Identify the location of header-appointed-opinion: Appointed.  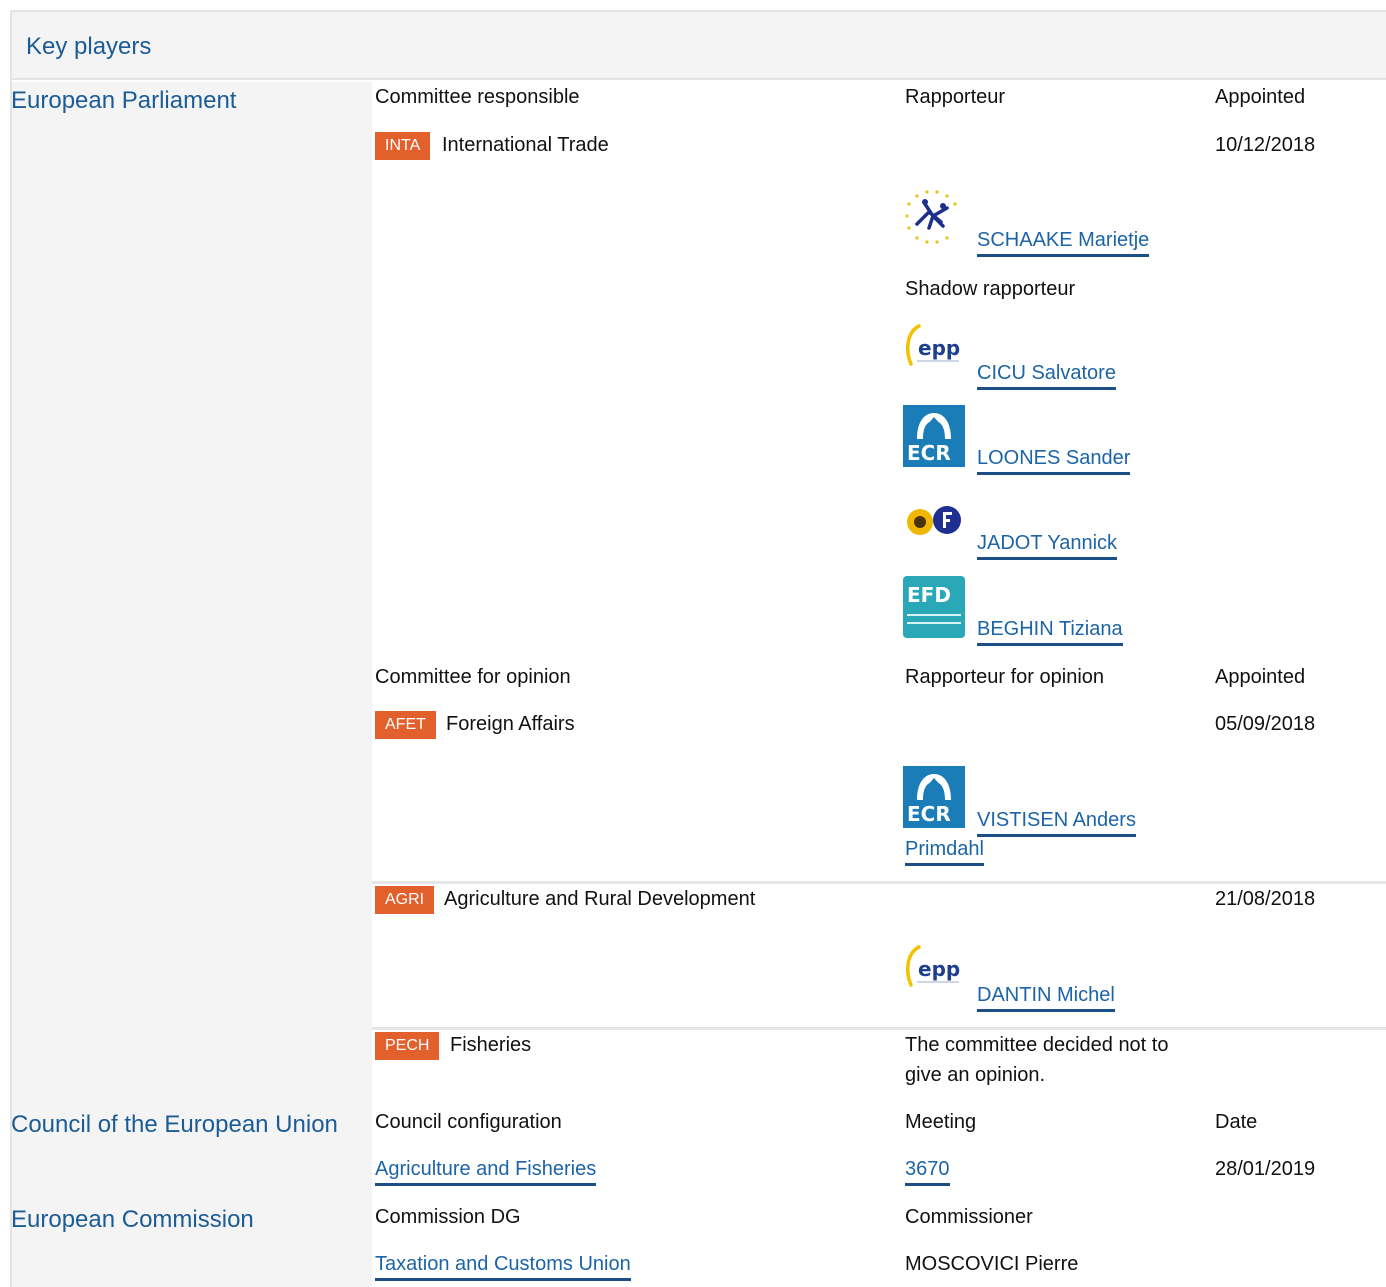
(1260, 677).